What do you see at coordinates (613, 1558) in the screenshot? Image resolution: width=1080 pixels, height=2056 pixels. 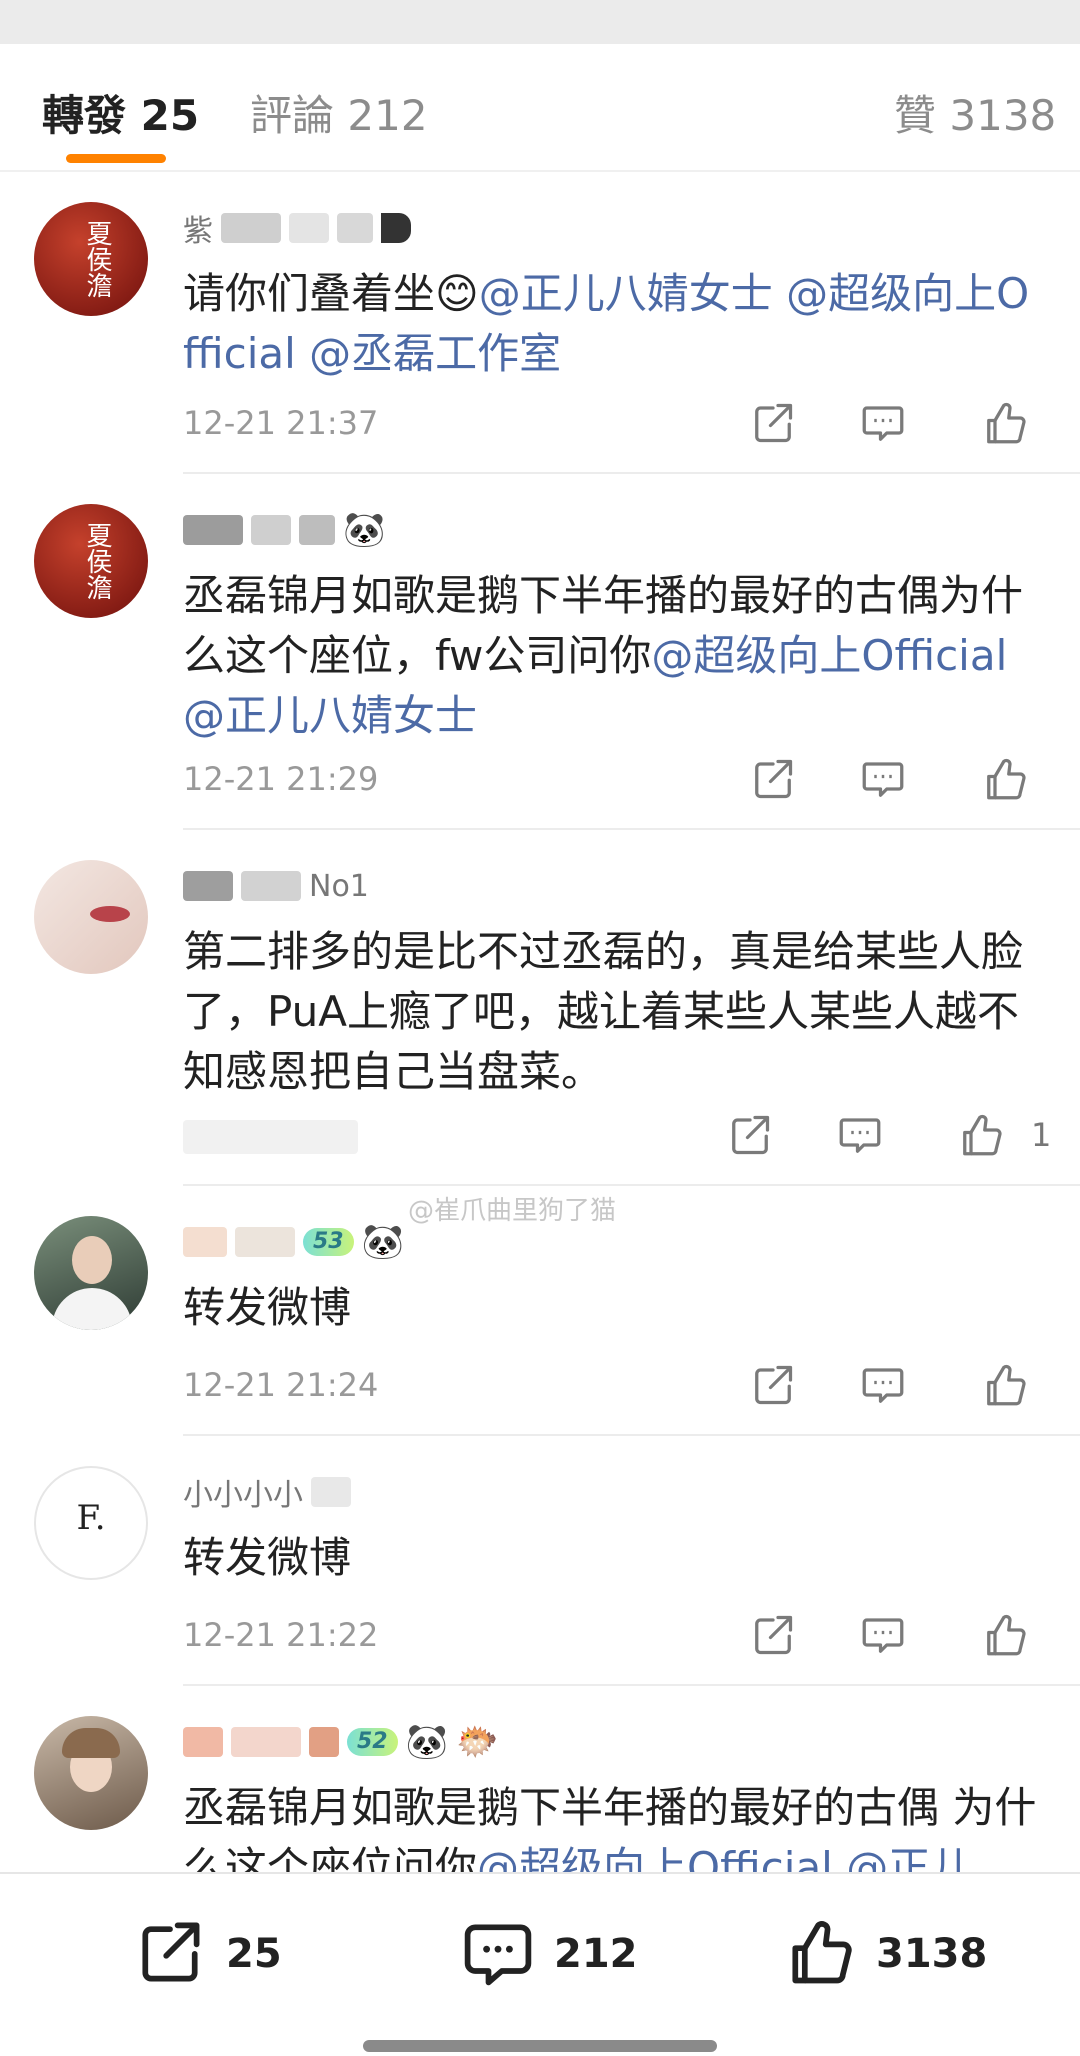 I see `comment-body: 转发微博` at bounding box center [613, 1558].